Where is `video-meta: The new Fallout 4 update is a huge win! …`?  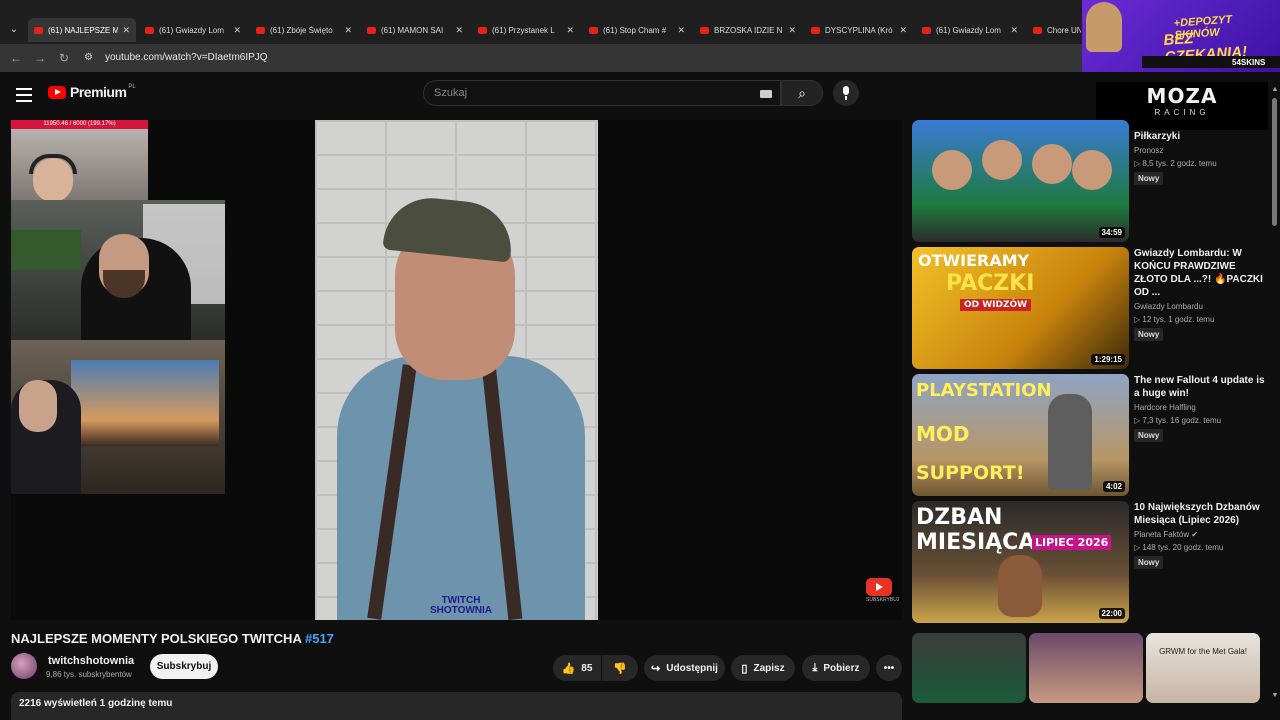 video-meta: The new Fallout 4 update is a huge win! … is located at coordinates (1203, 408).